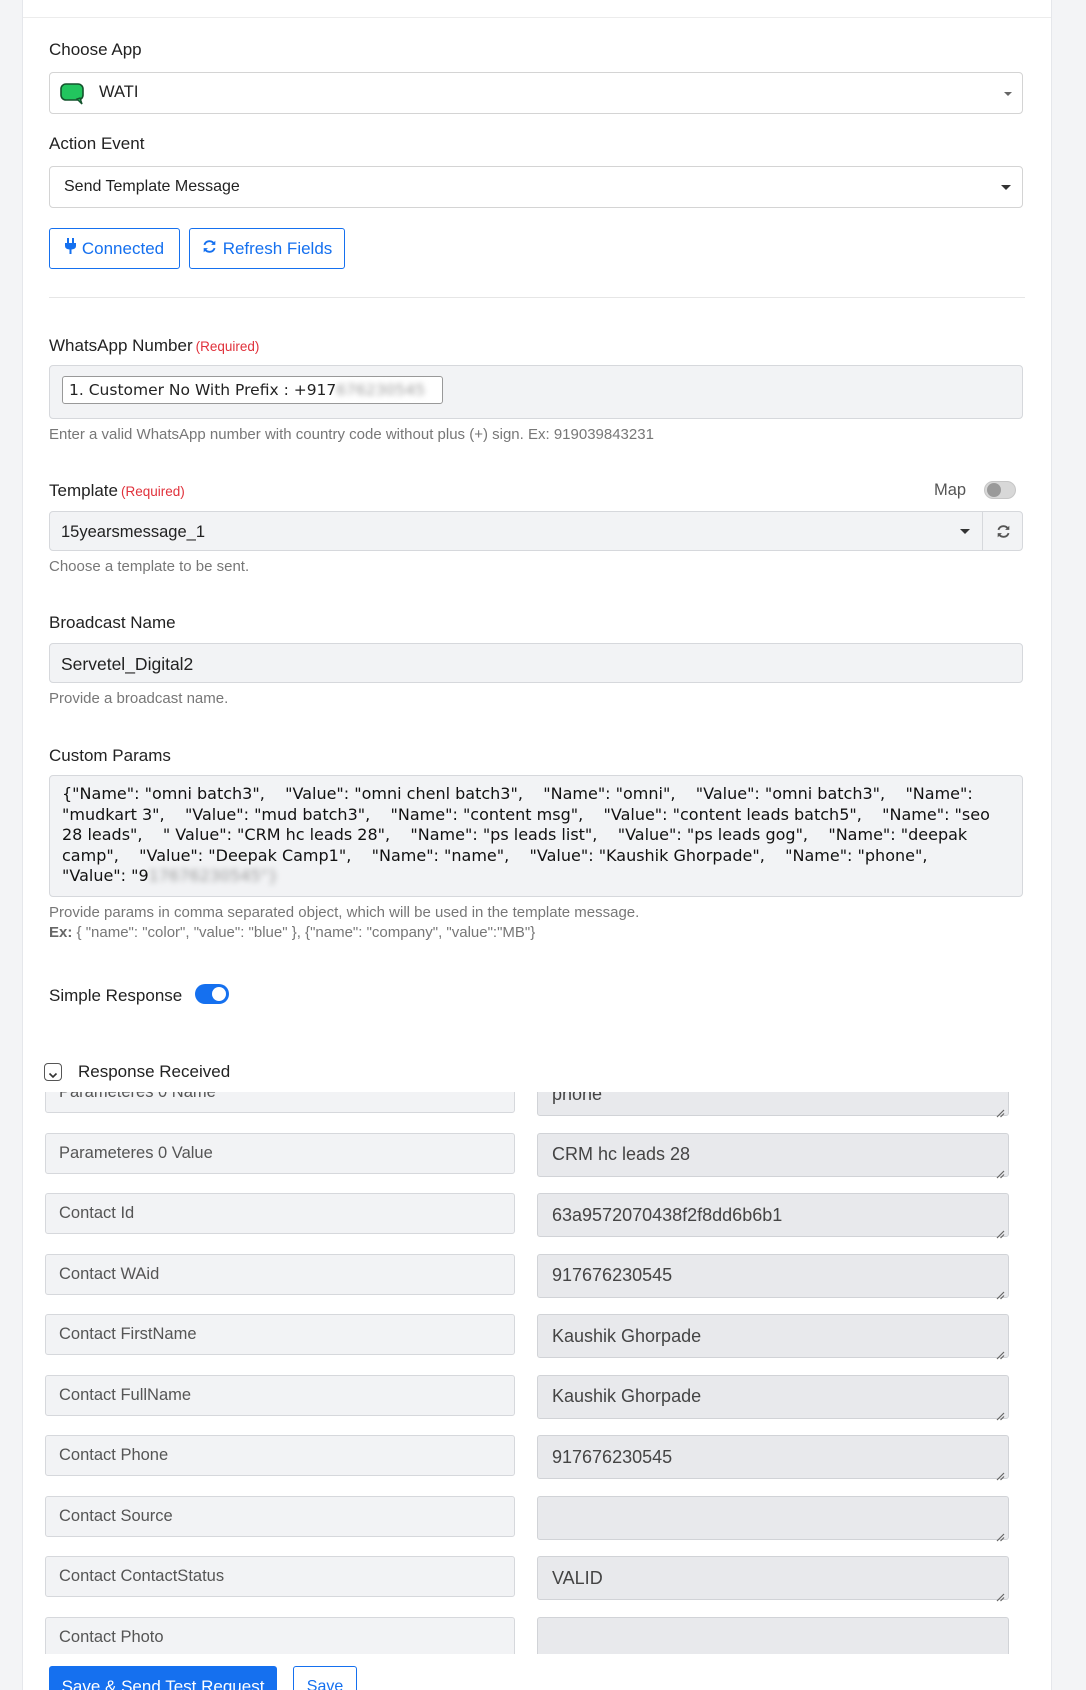 This screenshot has height=1690, width=1086. I want to click on response-received-label: Response Received, so click(154, 1071).